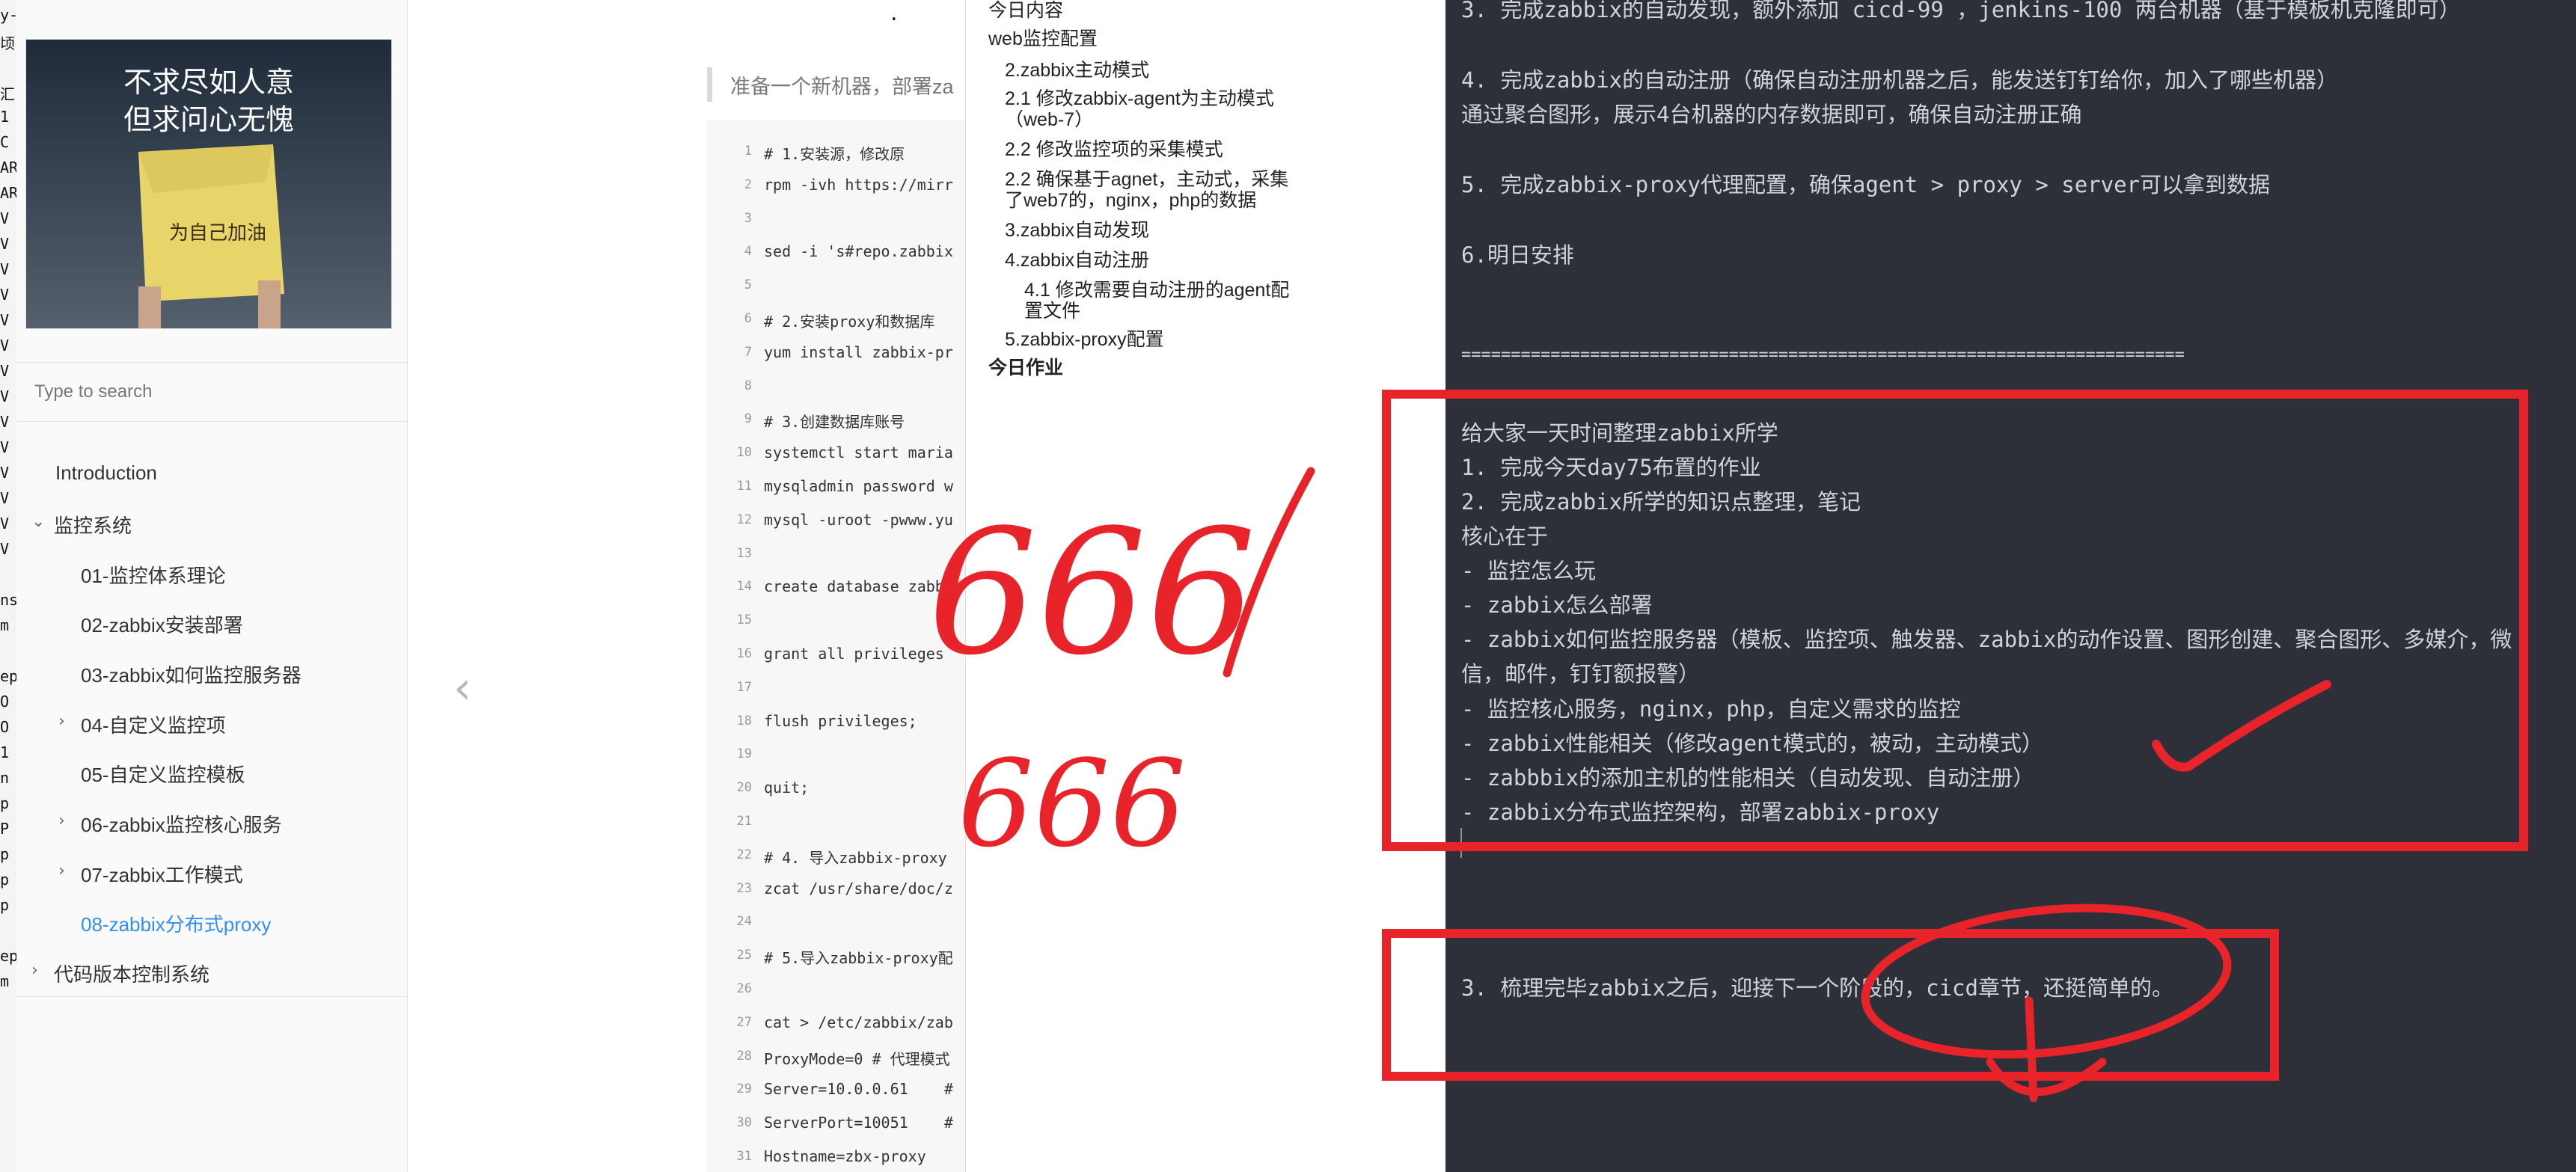 The width and height of the screenshot is (2576, 1172). What do you see at coordinates (1505, 536) in the screenshot?
I see `editor-line: 核心在于` at bounding box center [1505, 536].